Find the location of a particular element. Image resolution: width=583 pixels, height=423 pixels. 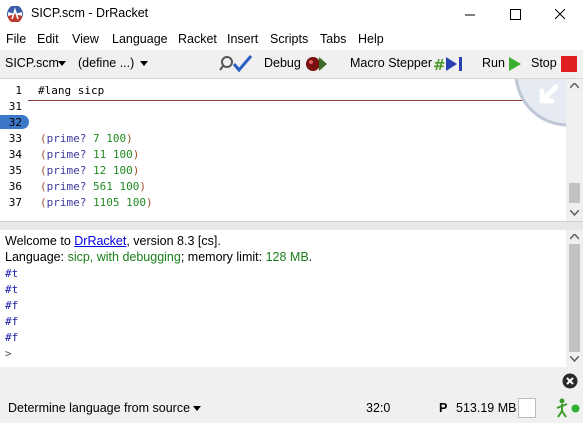

menu-scripts: Scripts is located at coordinates (289, 39).